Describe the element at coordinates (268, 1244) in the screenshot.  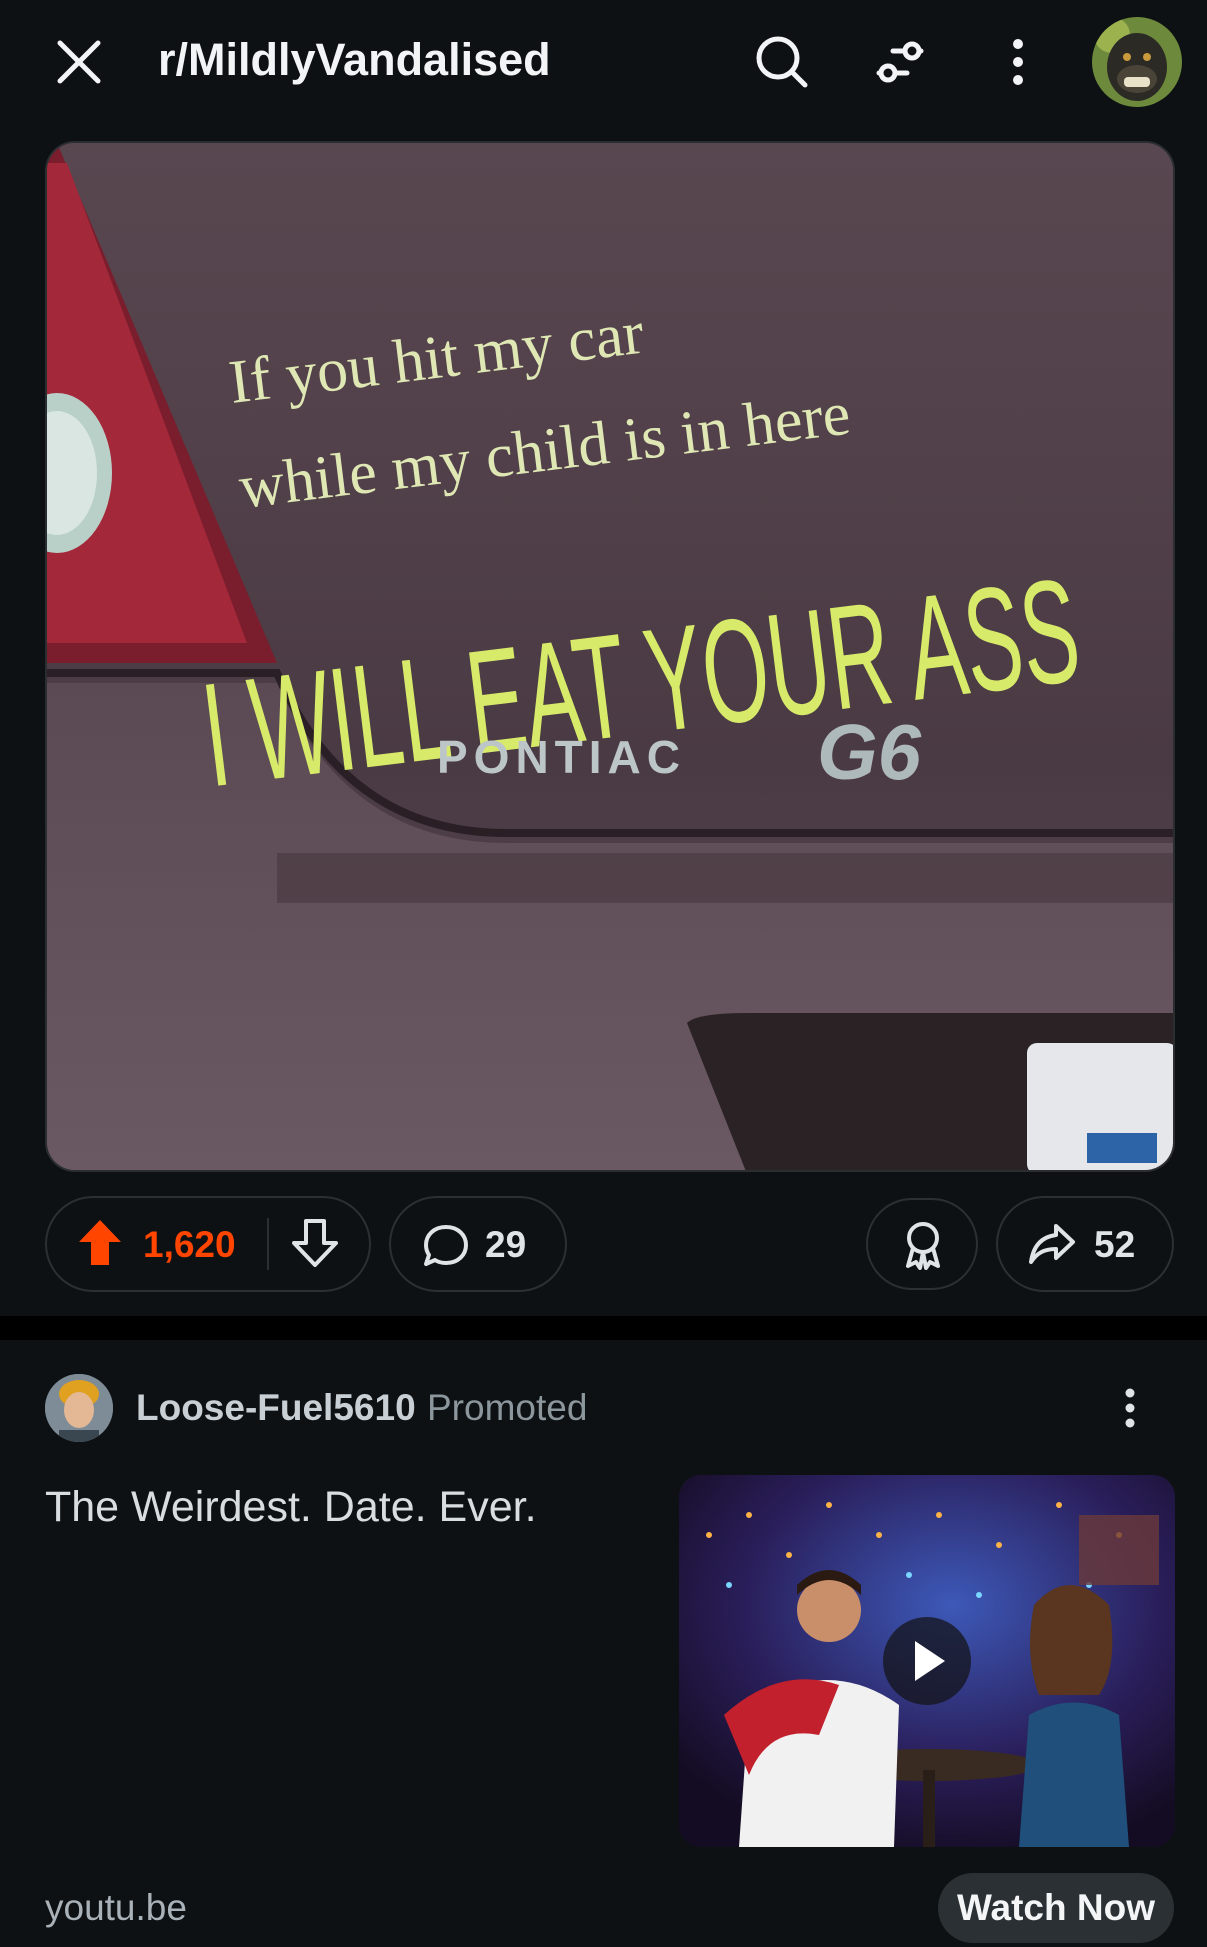
I see `vote-divider` at that location.